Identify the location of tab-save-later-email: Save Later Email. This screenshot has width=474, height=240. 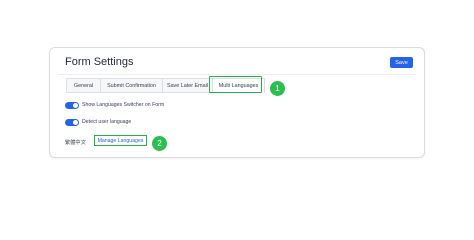
(187, 85).